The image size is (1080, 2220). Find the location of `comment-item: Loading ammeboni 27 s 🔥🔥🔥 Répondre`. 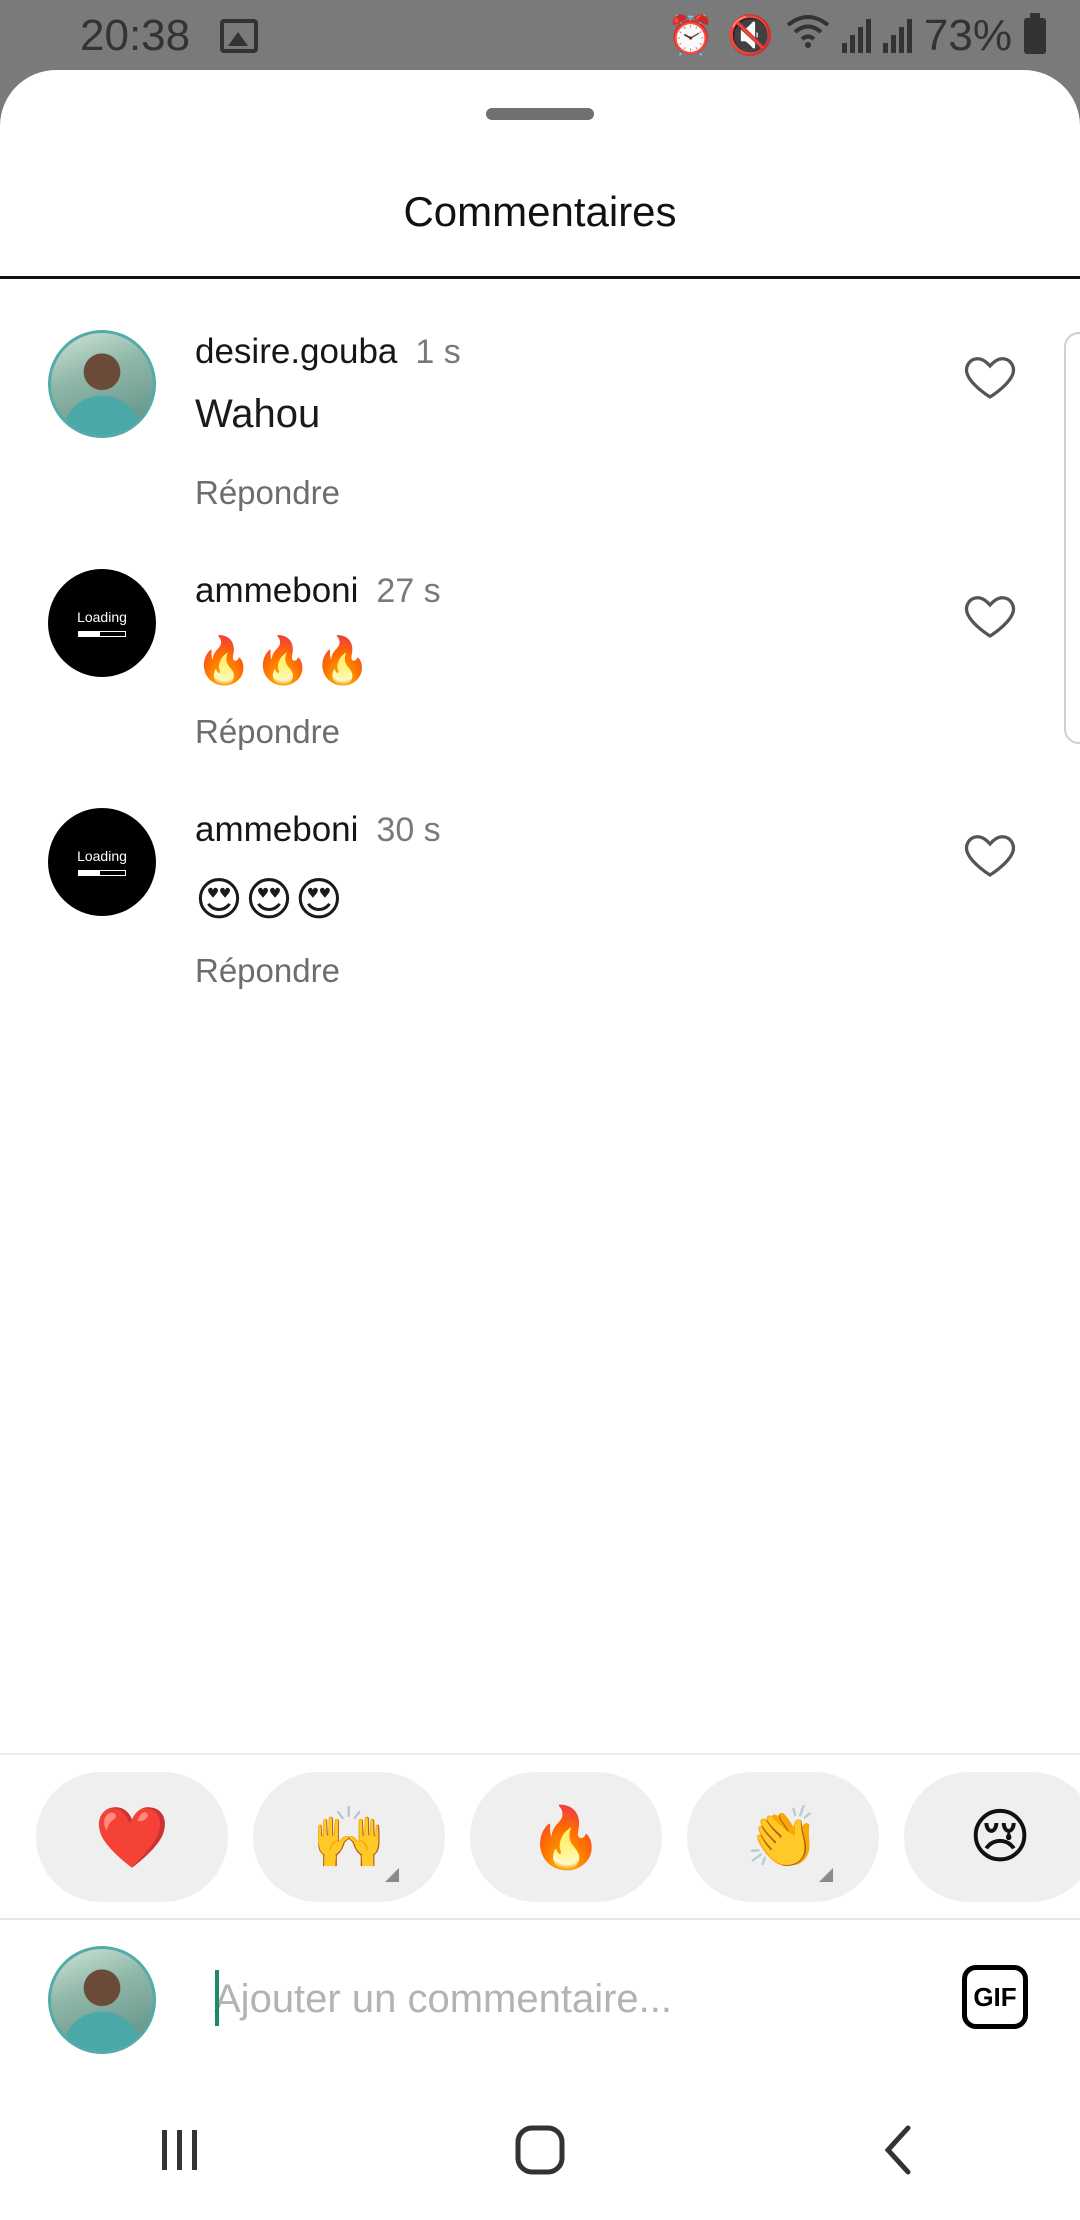

comment-item: Loading ammeboni 27 s 🔥🔥🔥 Répondre is located at coordinates (540, 643).